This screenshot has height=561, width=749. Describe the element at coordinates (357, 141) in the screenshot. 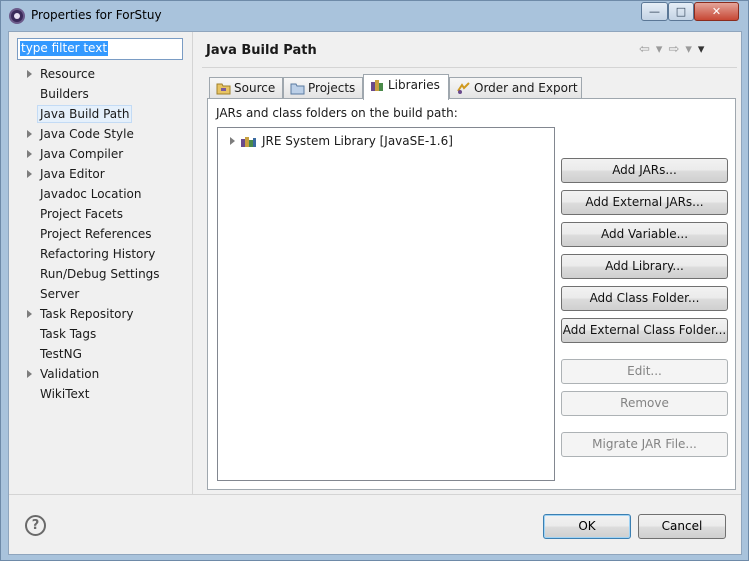

I see `library-entry-label: JRE System Library [JavaSE-1.6]` at that location.